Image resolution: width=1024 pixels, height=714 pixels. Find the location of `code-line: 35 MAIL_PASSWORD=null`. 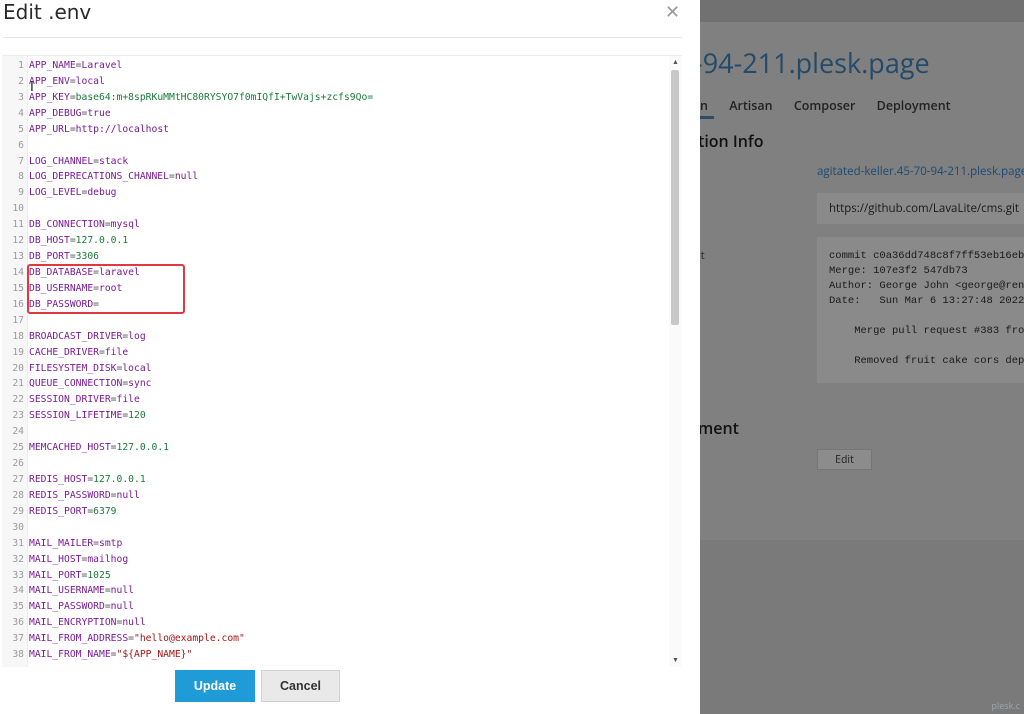

code-line: 35 MAIL_PASSWORD=null is located at coordinates (334, 607).